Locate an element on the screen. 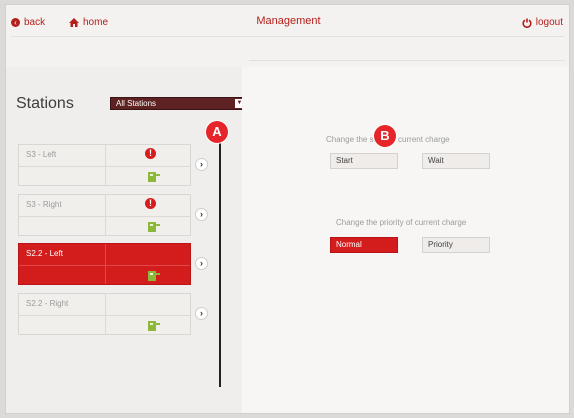 This screenshot has height=418, width=574. header-divider is located at coordinates (287, 36).